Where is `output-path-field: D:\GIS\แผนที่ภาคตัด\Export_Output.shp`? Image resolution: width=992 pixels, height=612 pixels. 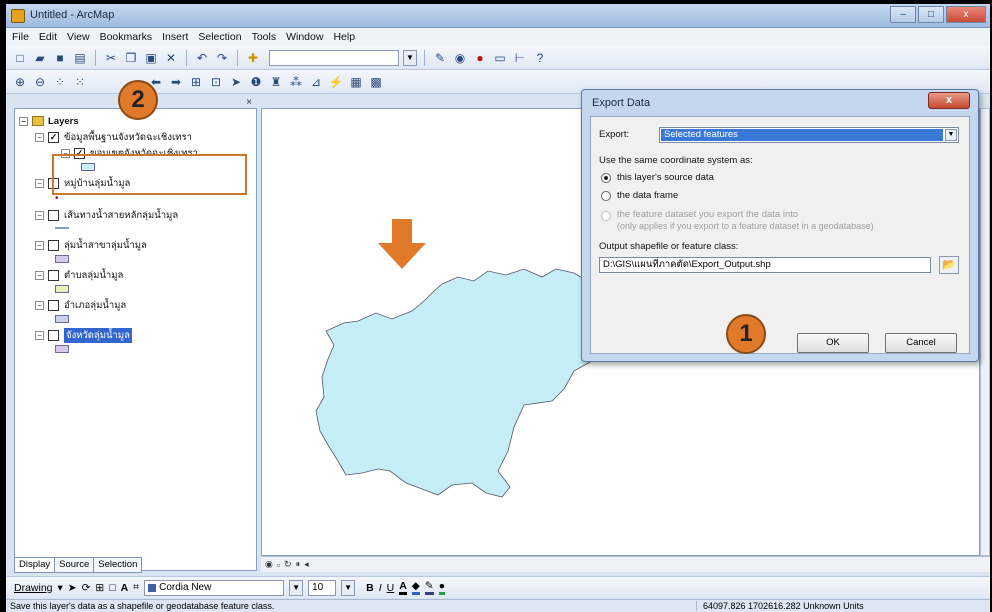 output-path-field: D:\GIS\แผนที่ภาคตัด\Export_Output.shp is located at coordinates (765, 265).